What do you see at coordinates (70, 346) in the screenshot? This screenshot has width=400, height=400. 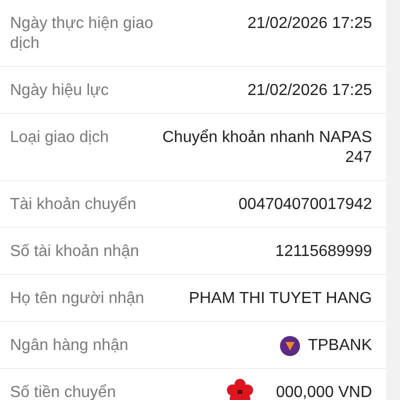 I see `field-label: Ngân hàng nhận` at bounding box center [70, 346].